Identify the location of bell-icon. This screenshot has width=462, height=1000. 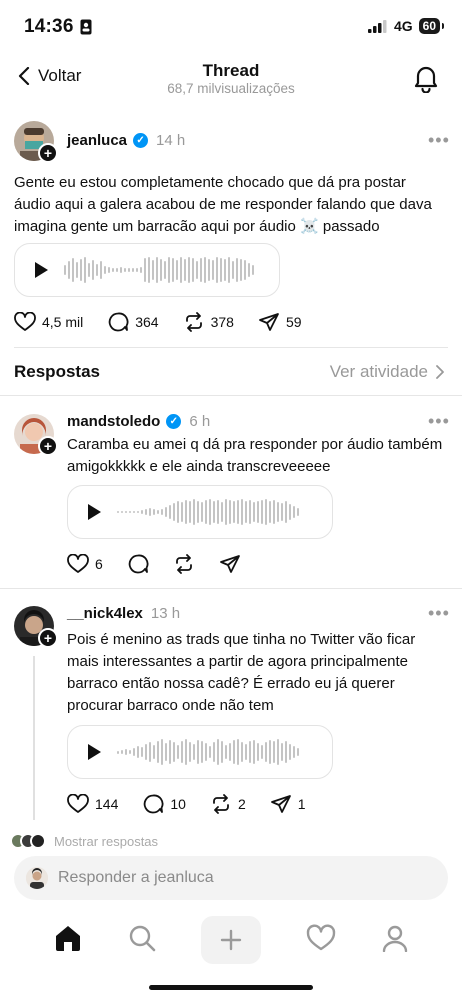
(426, 80).